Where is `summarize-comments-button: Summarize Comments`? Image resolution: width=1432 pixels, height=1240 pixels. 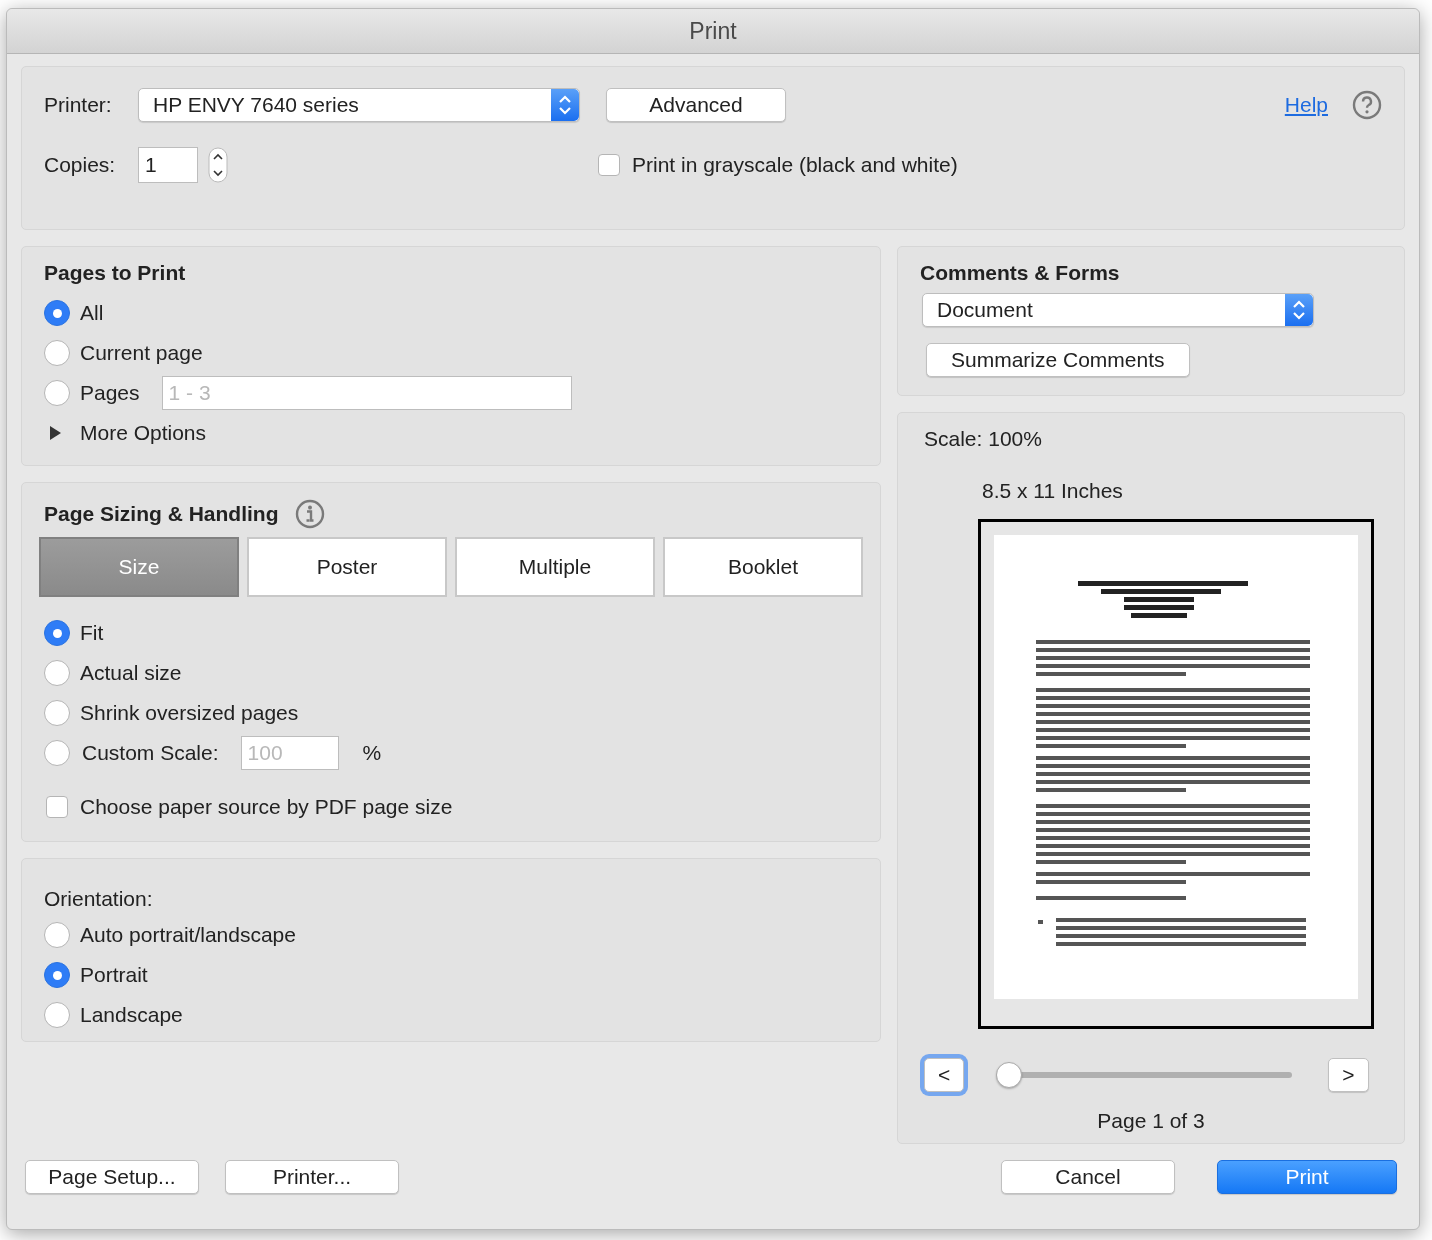 summarize-comments-button: Summarize Comments is located at coordinates (1058, 360).